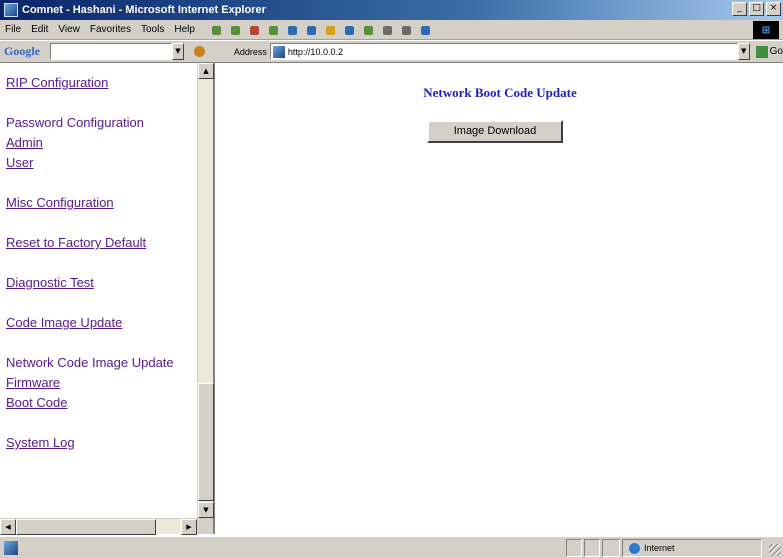  I want to click on menu-file: File, so click(13, 29).